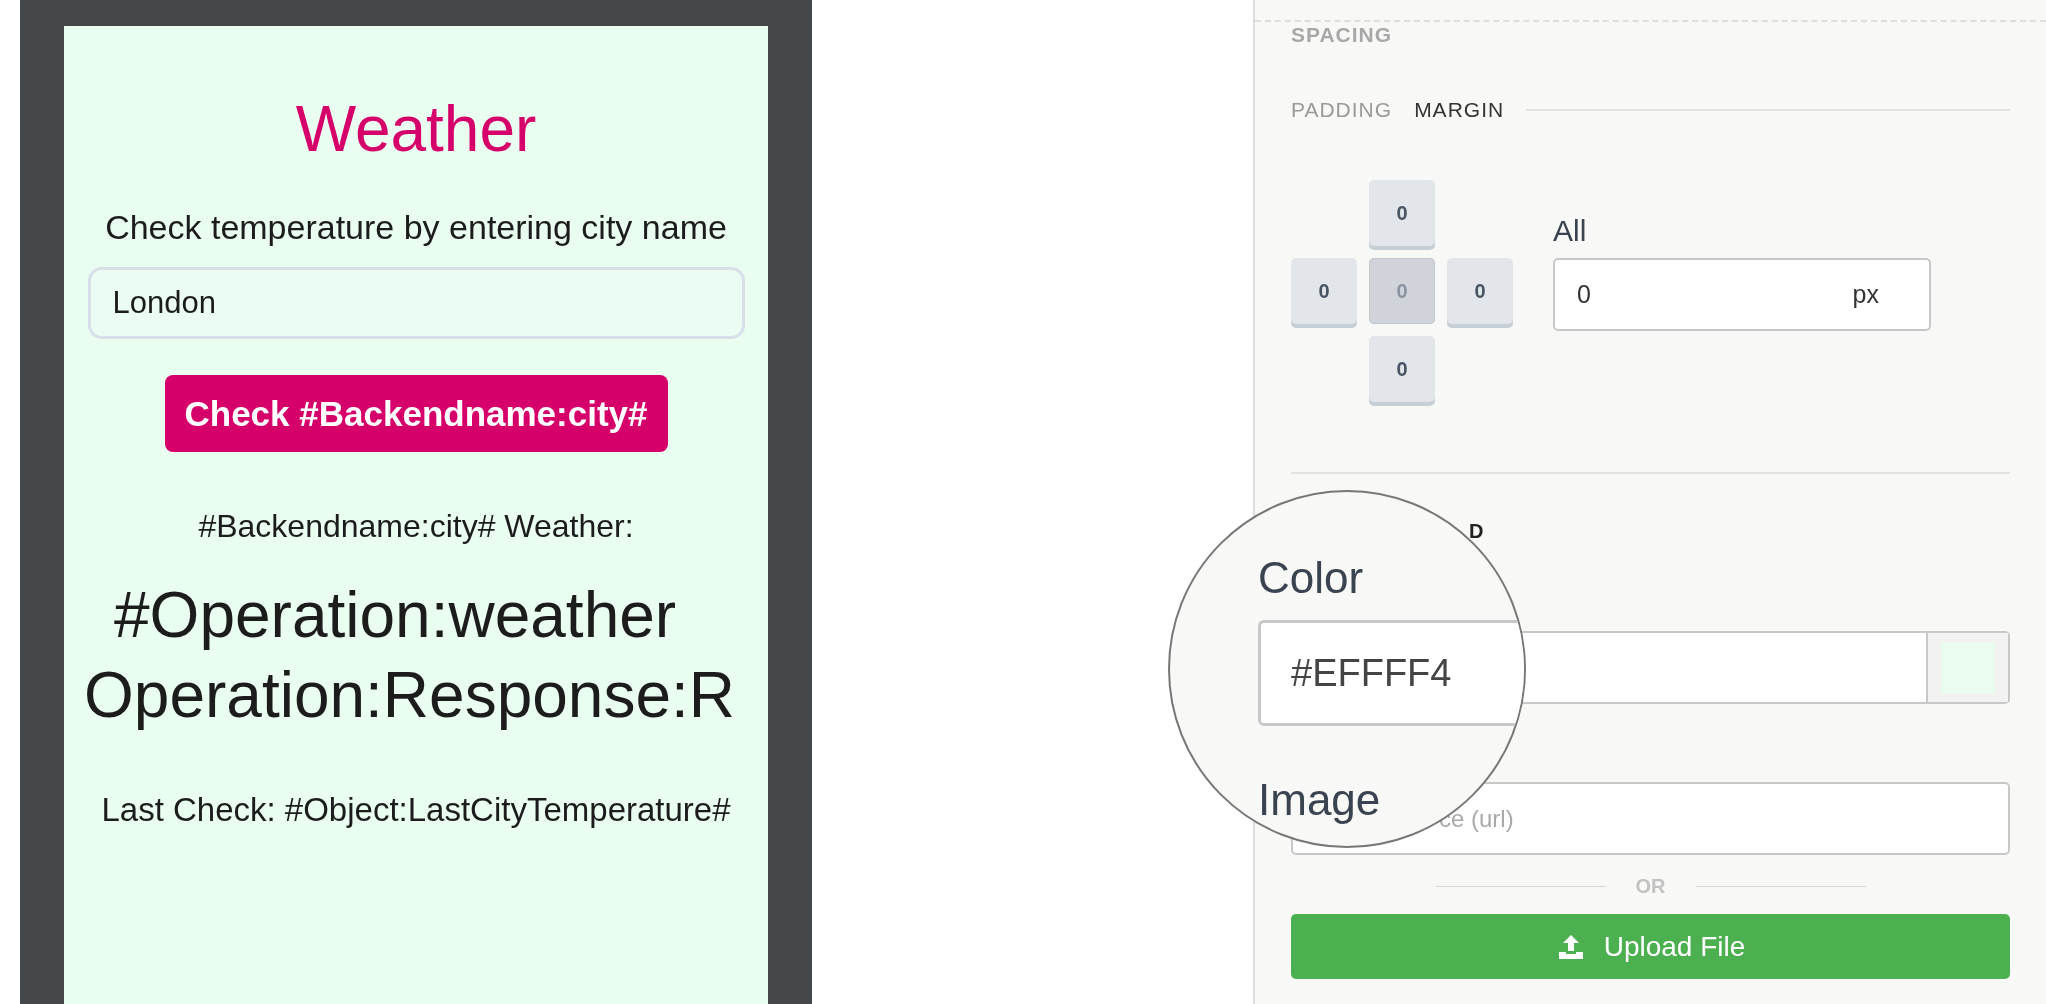 The image size is (2046, 1004). What do you see at coordinates (1570, 231) in the screenshot?
I see `field-label: All` at bounding box center [1570, 231].